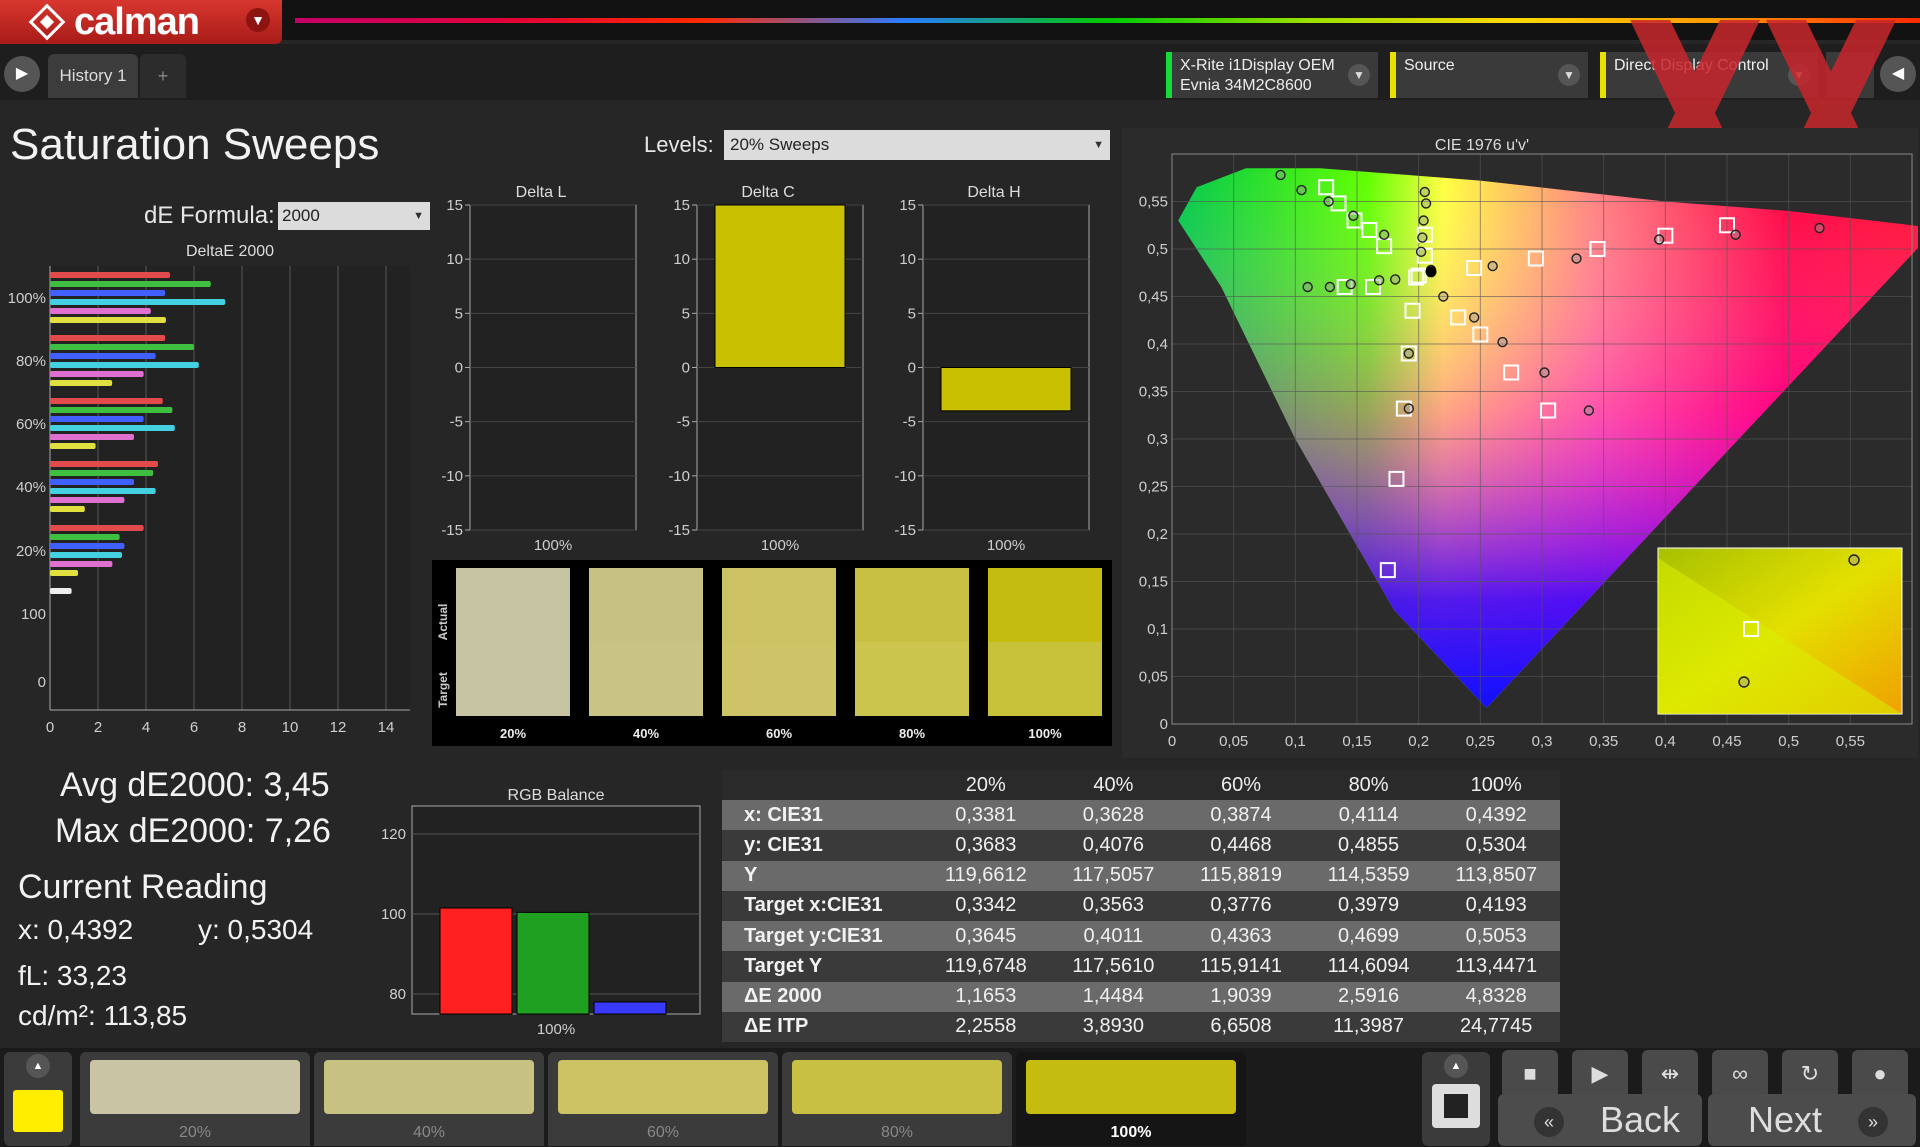 The image size is (1920, 1147). I want to click on tab-history-1: History 1, so click(93, 76).